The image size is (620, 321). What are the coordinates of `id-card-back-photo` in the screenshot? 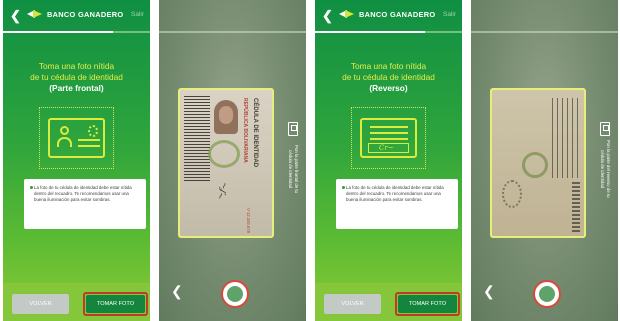 It's located at (538, 163).